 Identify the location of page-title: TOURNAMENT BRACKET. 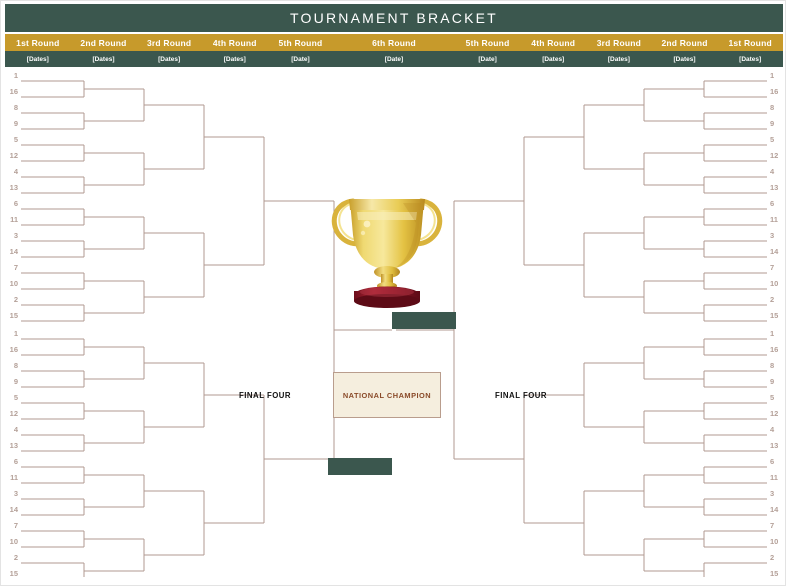
(394, 18).